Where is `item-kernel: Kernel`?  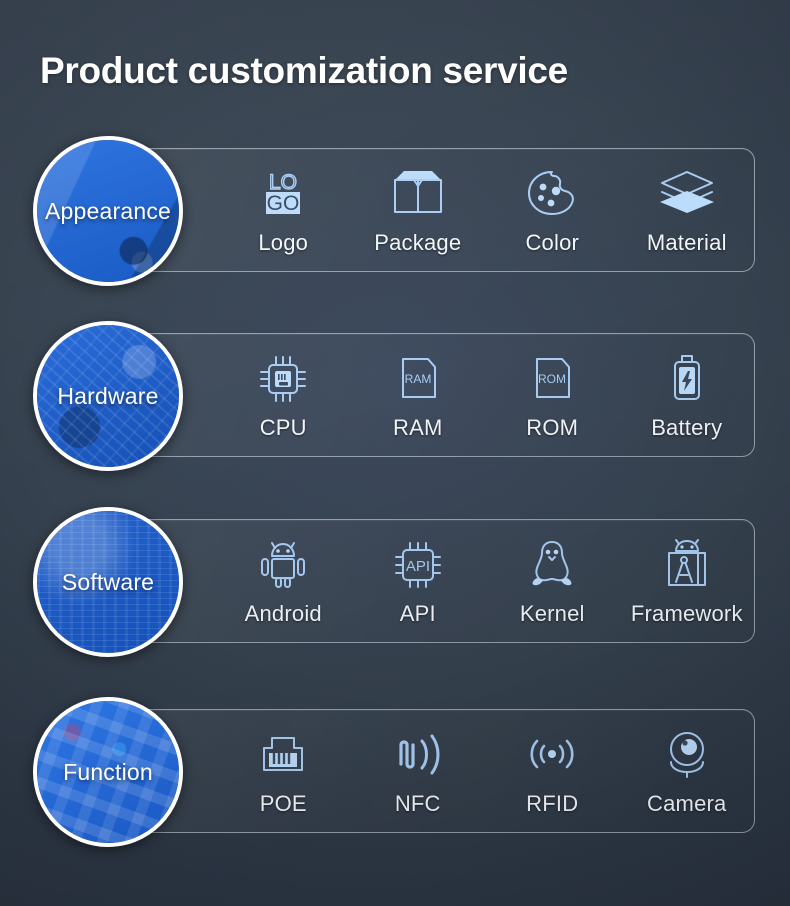 item-kernel: Kernel is located at coordinates (552, 581).